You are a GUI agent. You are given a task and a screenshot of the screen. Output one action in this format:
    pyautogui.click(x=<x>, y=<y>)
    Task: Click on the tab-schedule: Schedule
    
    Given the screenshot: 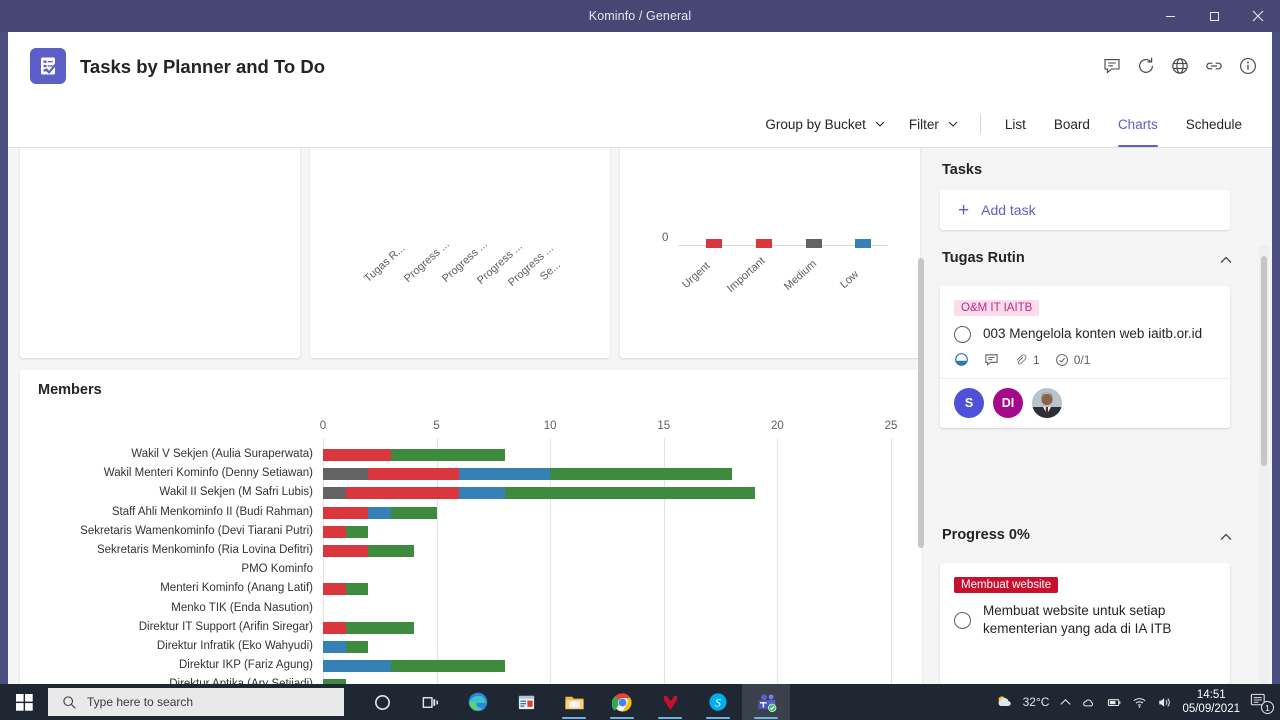 What is the action you would take?
    pyautogui.click(x=1214, y=124)
    